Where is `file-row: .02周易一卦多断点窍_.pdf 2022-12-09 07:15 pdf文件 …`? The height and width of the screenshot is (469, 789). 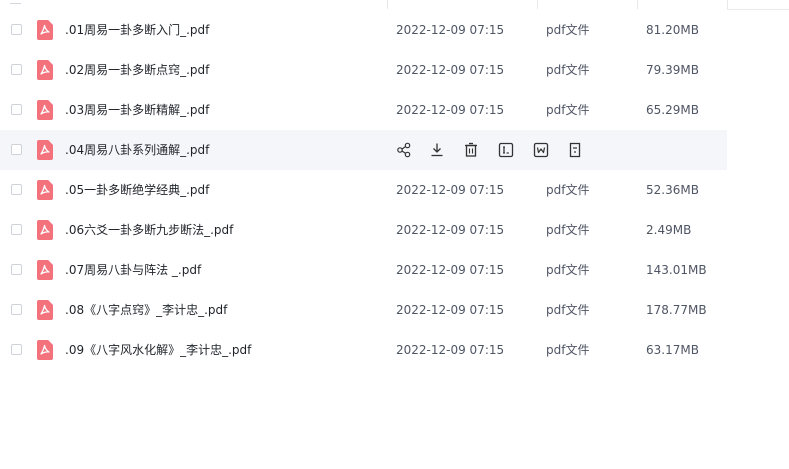 file-row: .02周易一卦多断点窍_.pdf 2022-12-09 07:15 pdf文件 … is located at coordinates (363, 70).